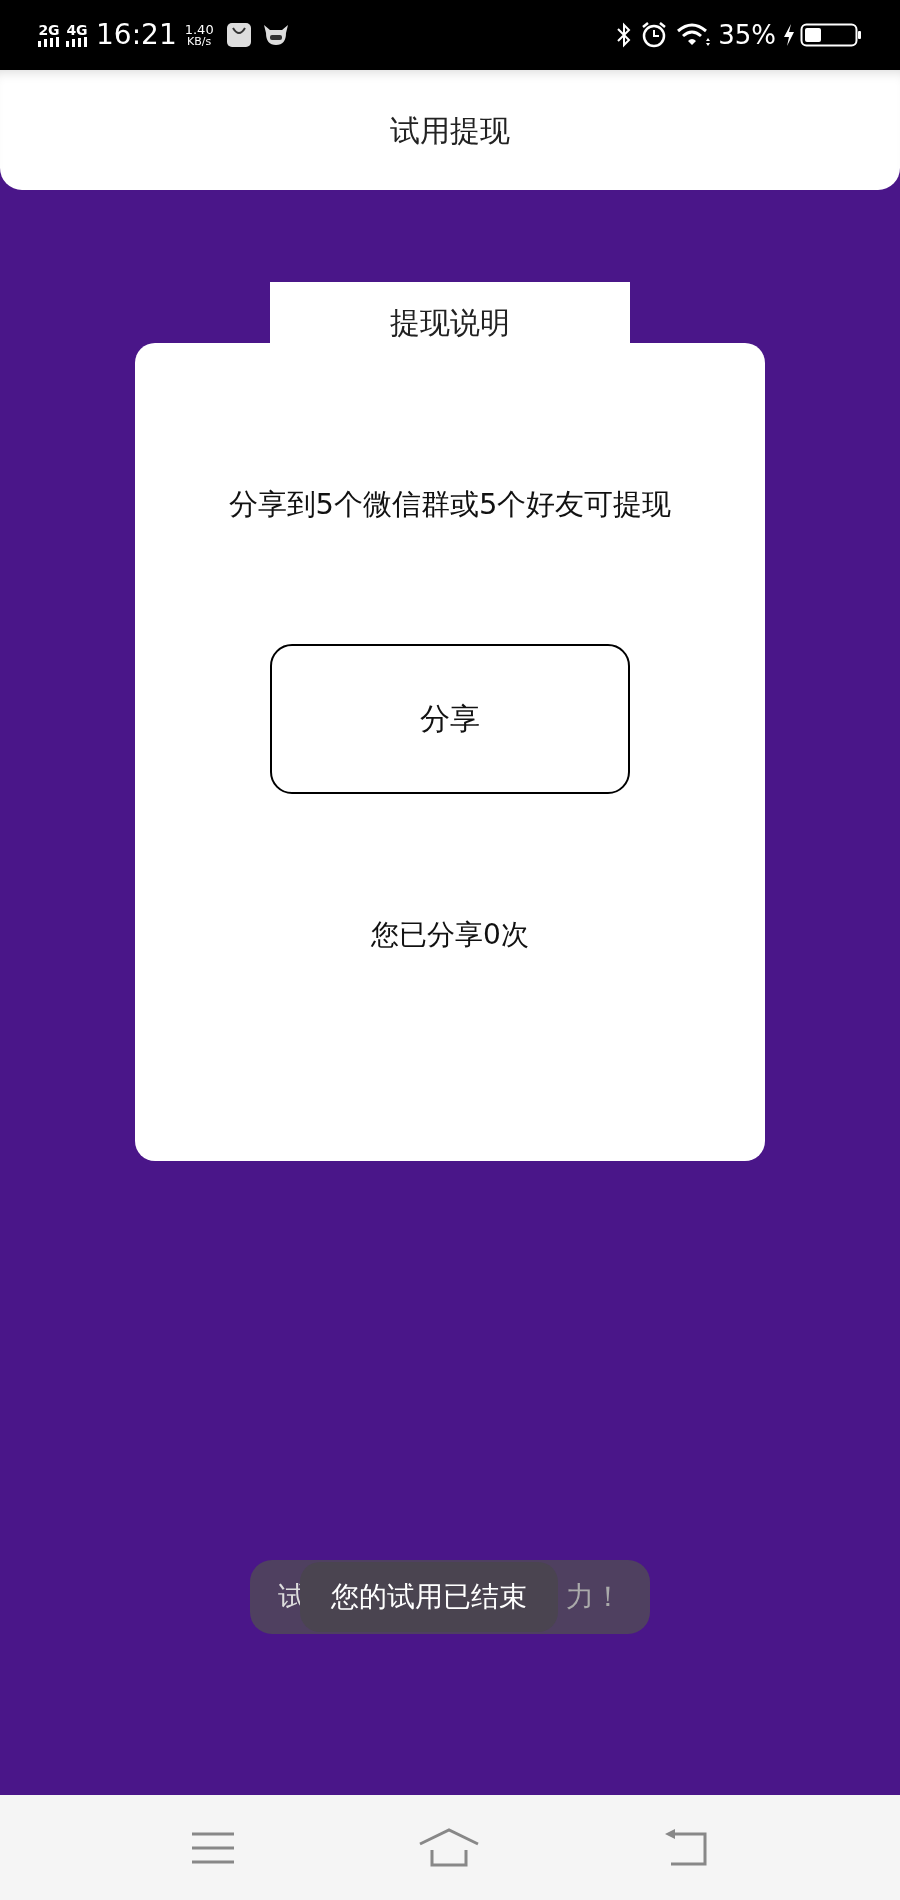  What do you see at coordinates (429, 1597) in the screenshot?
I see `toast-text: 您的试用已结束` at bounding box center [429, 1597].